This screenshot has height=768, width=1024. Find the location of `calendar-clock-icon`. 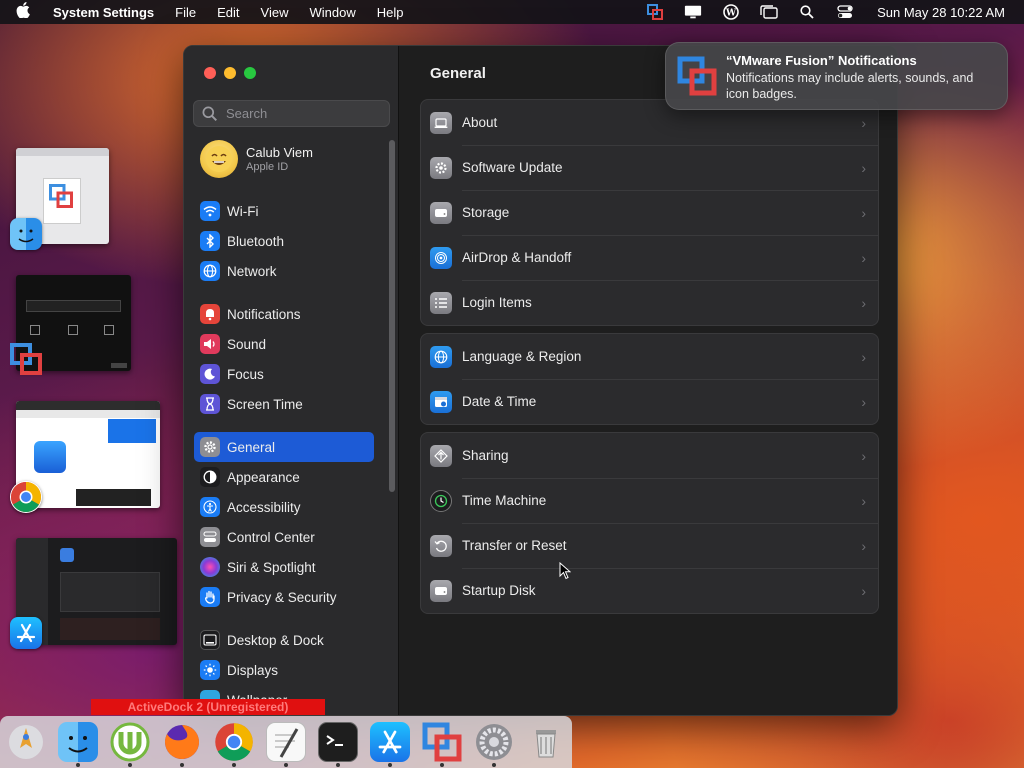

calendar-clock-icon is located at coordinates (441, 401).